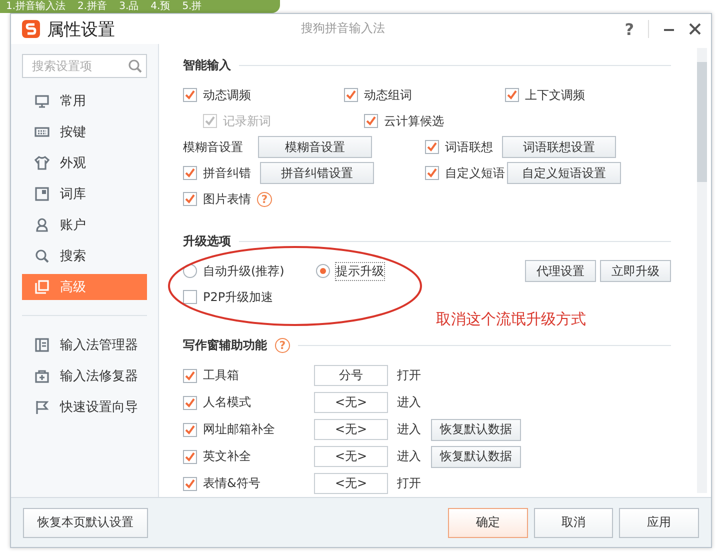 Image resolution: width=720 pixels, height=560 pixels. What do you see at coordinates (248, 402) in the screenshot?
I see `checkbox-option: 人名模式` at bounding box center [248, 402].